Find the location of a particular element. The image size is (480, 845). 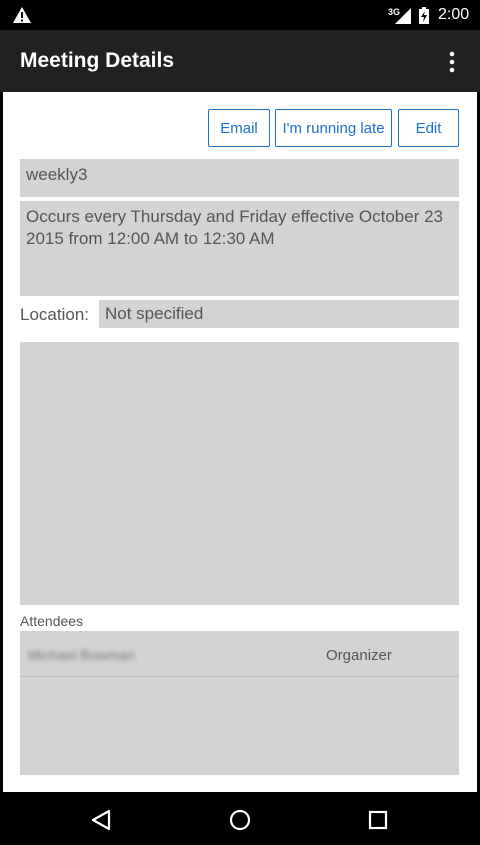

running-late-button: I'm running late is located at coordinates (333, 128).